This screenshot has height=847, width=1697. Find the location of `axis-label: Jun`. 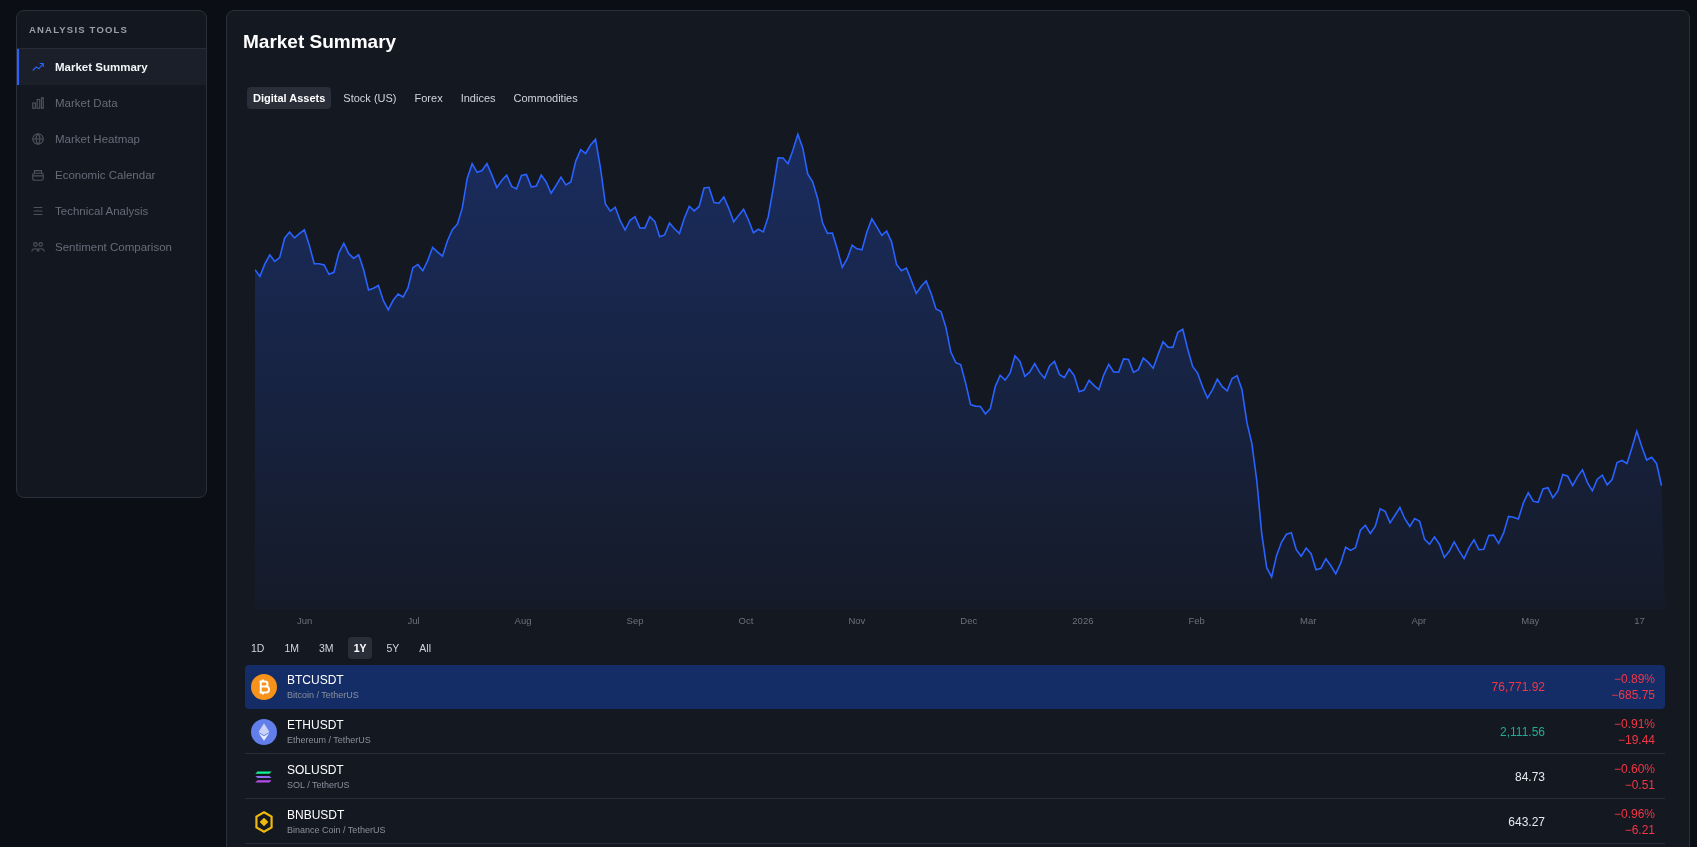

axis-label: Jun is located at coordinates (305, 620).